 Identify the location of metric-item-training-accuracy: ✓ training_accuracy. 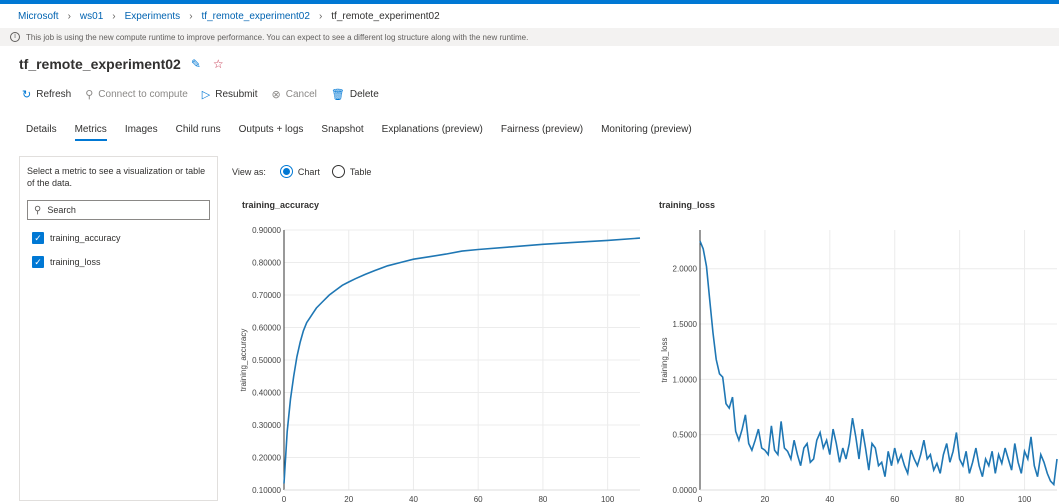
(76, 238).